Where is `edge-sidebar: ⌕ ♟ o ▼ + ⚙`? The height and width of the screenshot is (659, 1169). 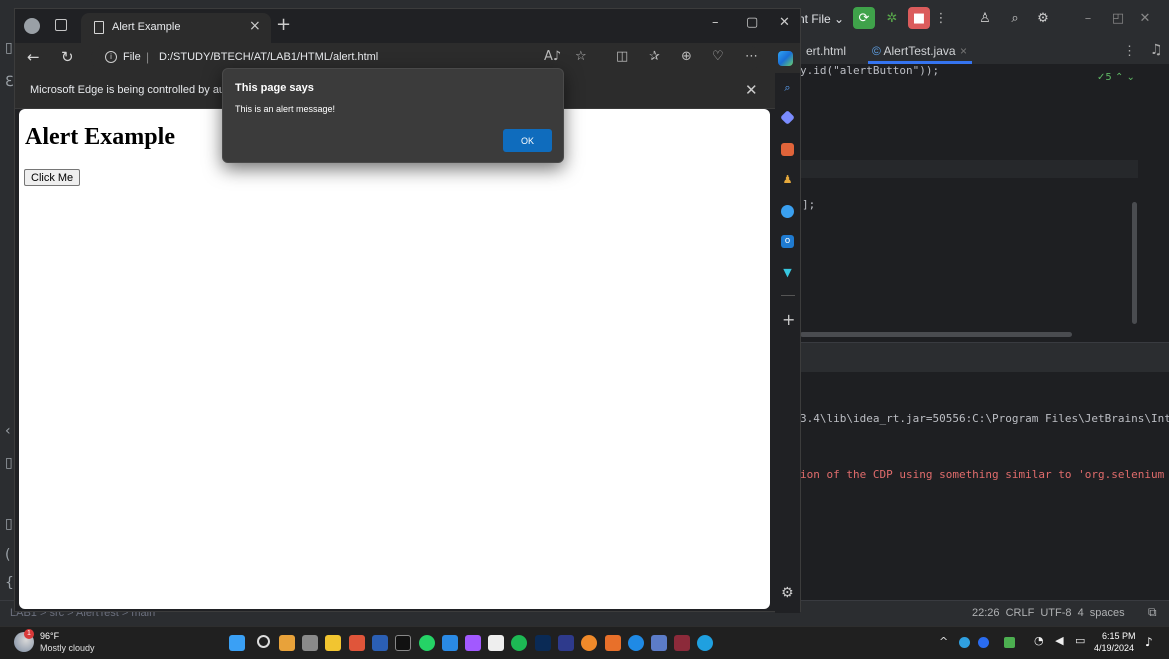
edge-sidebar: ⌕ ♟ o ▼ + ⚙ is located at coordinates (787, 343).